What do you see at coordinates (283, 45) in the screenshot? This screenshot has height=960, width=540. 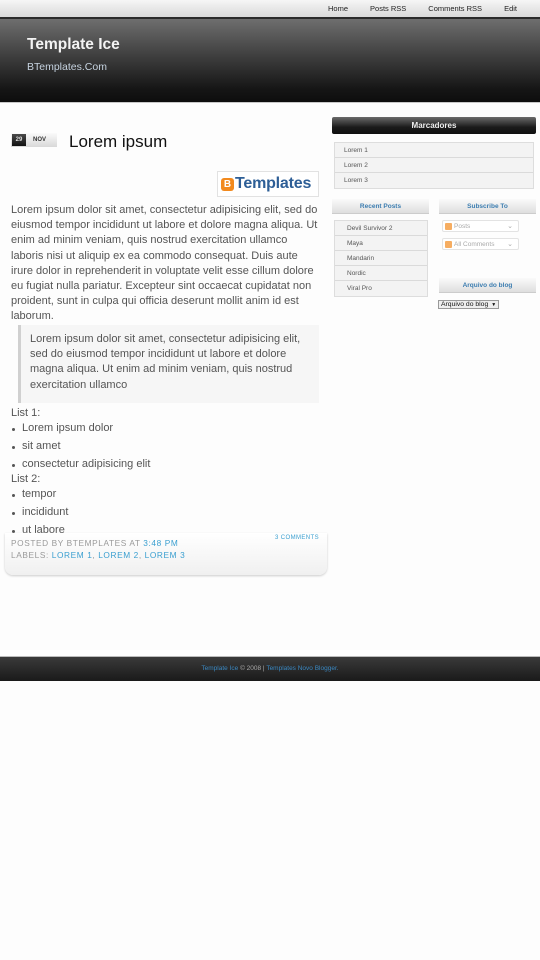 I see `blog-title: Template Ice` at bounding box center [283, 45].